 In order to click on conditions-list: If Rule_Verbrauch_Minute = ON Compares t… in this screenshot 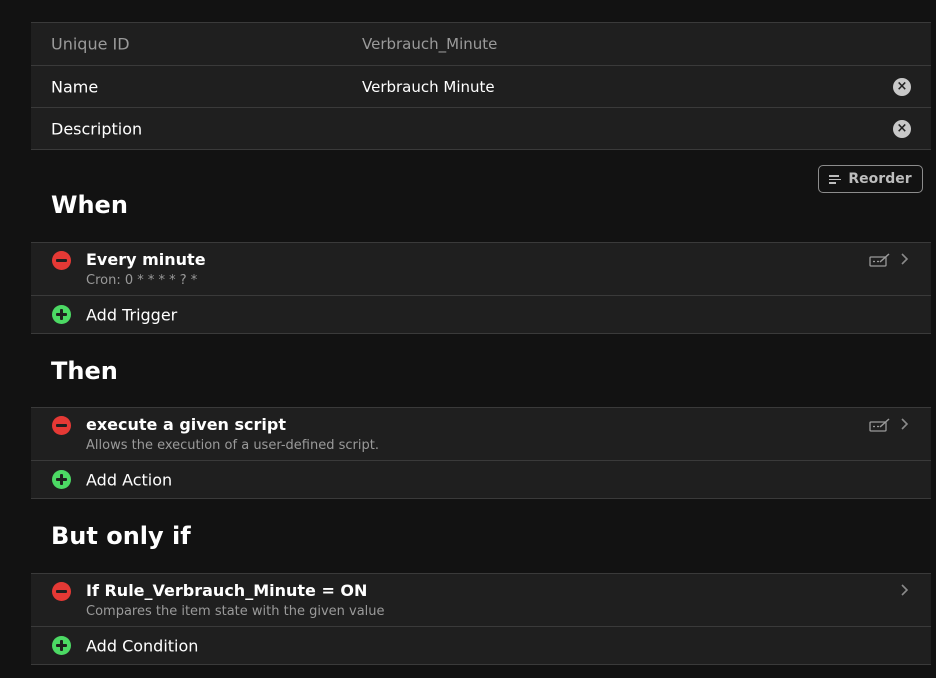, I will do `click(481, 619)`.